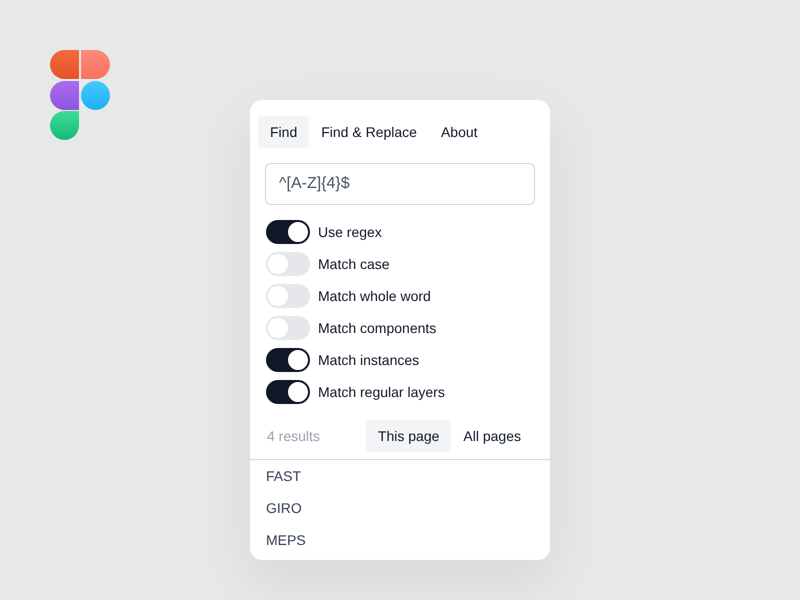 The width and height of the screenshot is (800, 600). I want to click on tab: Find, so click(284, 132).